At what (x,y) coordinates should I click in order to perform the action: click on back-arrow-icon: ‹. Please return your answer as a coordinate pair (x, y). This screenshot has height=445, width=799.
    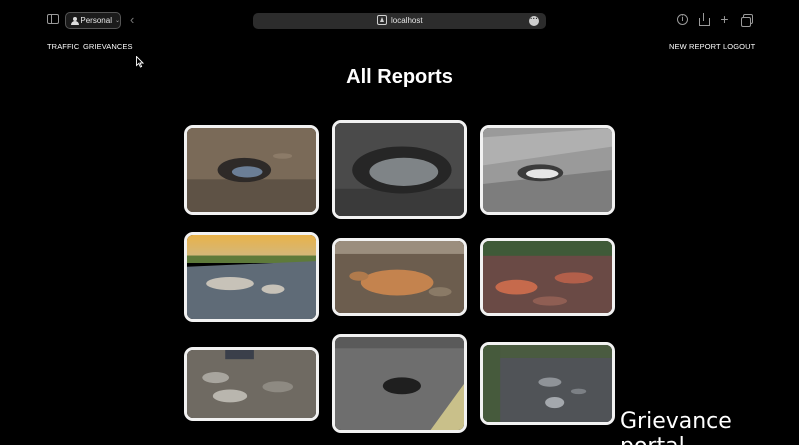
    Looking at the image, I should click on (132, 19).